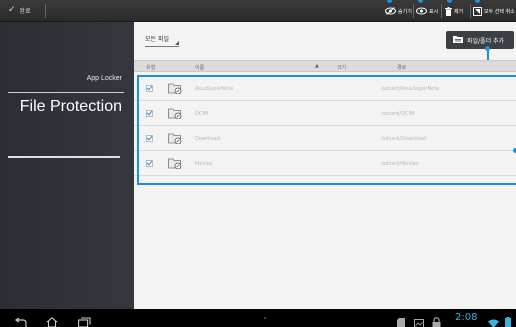  What do you see at coordinates (258, 318) in the screenshot?
I see `system-nav-bar: 2:08` at bounding box center [258, 318].